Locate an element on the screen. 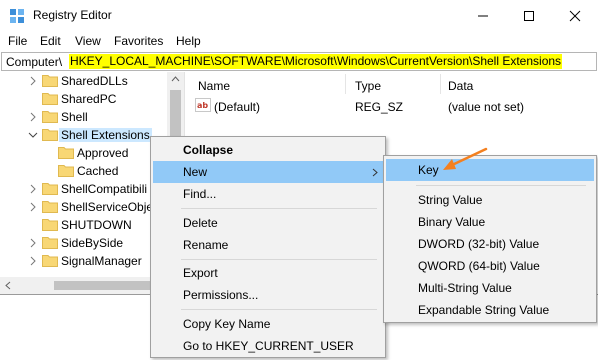 Image resolution: width=598 pixels, height=360 pixels. tree-item-shellcompatibility: ShellCompatibili is located at coordinates (83, 189).